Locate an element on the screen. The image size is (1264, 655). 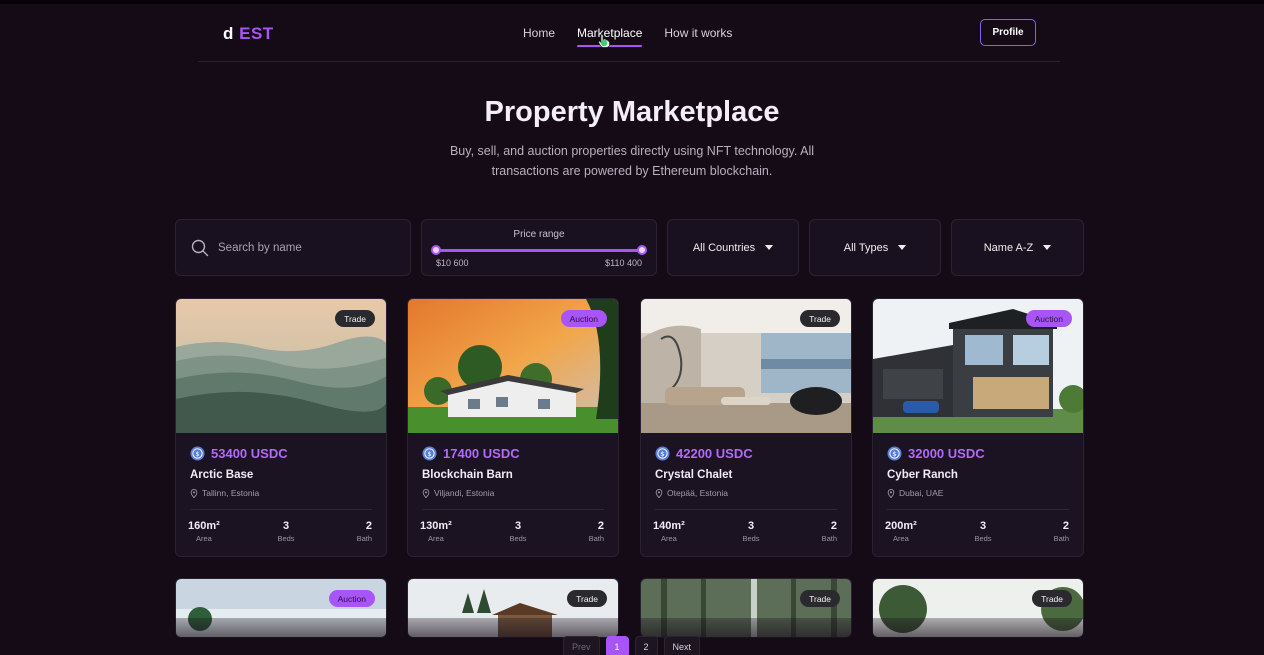
sort-select-value: Name A-Z is located at coordinates (1008, 247).